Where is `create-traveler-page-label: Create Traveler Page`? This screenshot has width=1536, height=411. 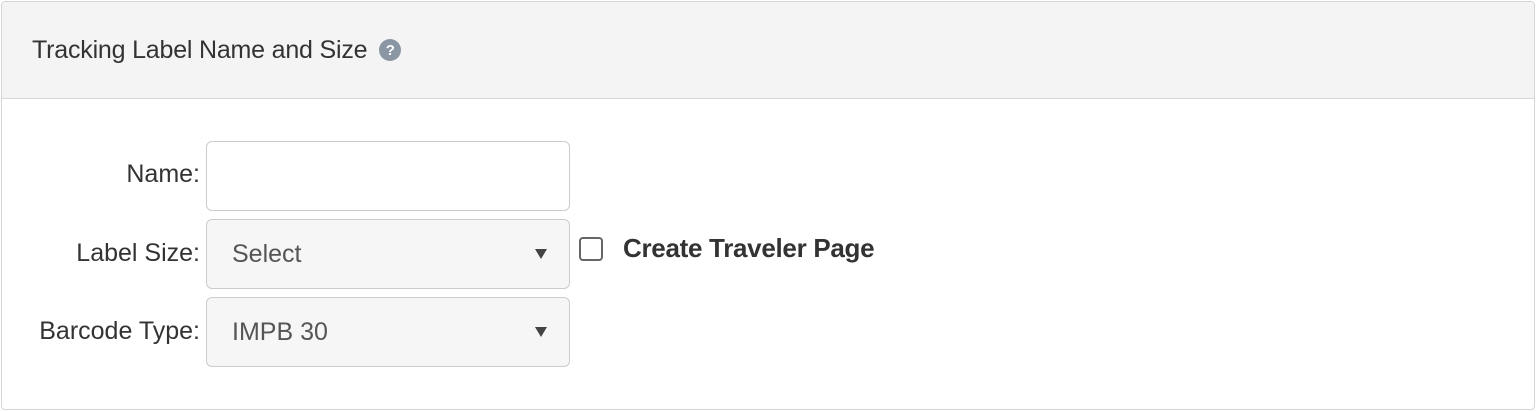
create-traveler-page-label: Create Traveler Page is located at coordinates (749, 248).